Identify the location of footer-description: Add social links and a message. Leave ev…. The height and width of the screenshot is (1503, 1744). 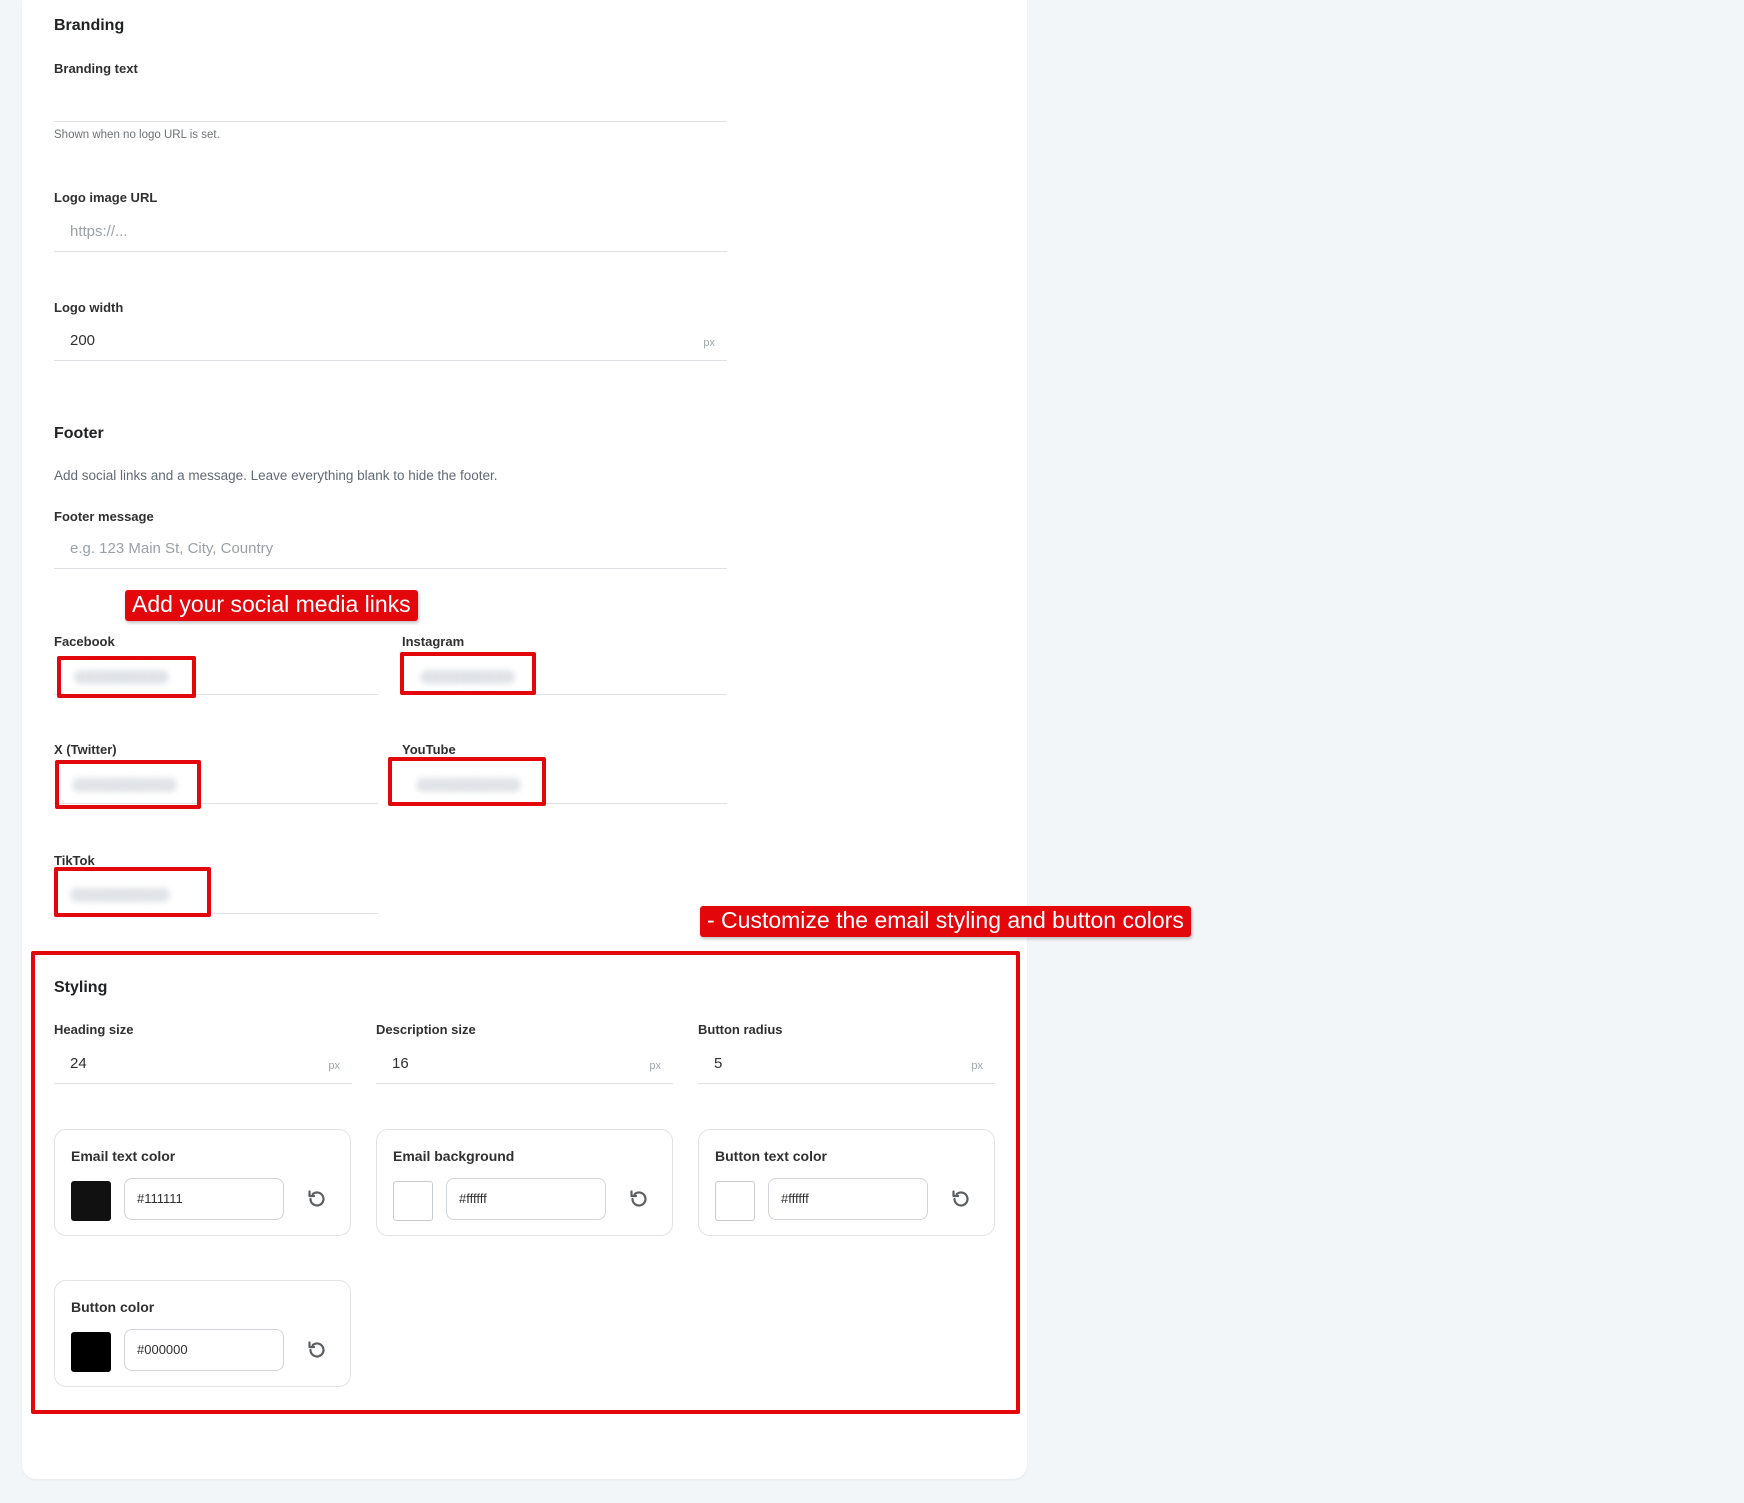
(276, 475).